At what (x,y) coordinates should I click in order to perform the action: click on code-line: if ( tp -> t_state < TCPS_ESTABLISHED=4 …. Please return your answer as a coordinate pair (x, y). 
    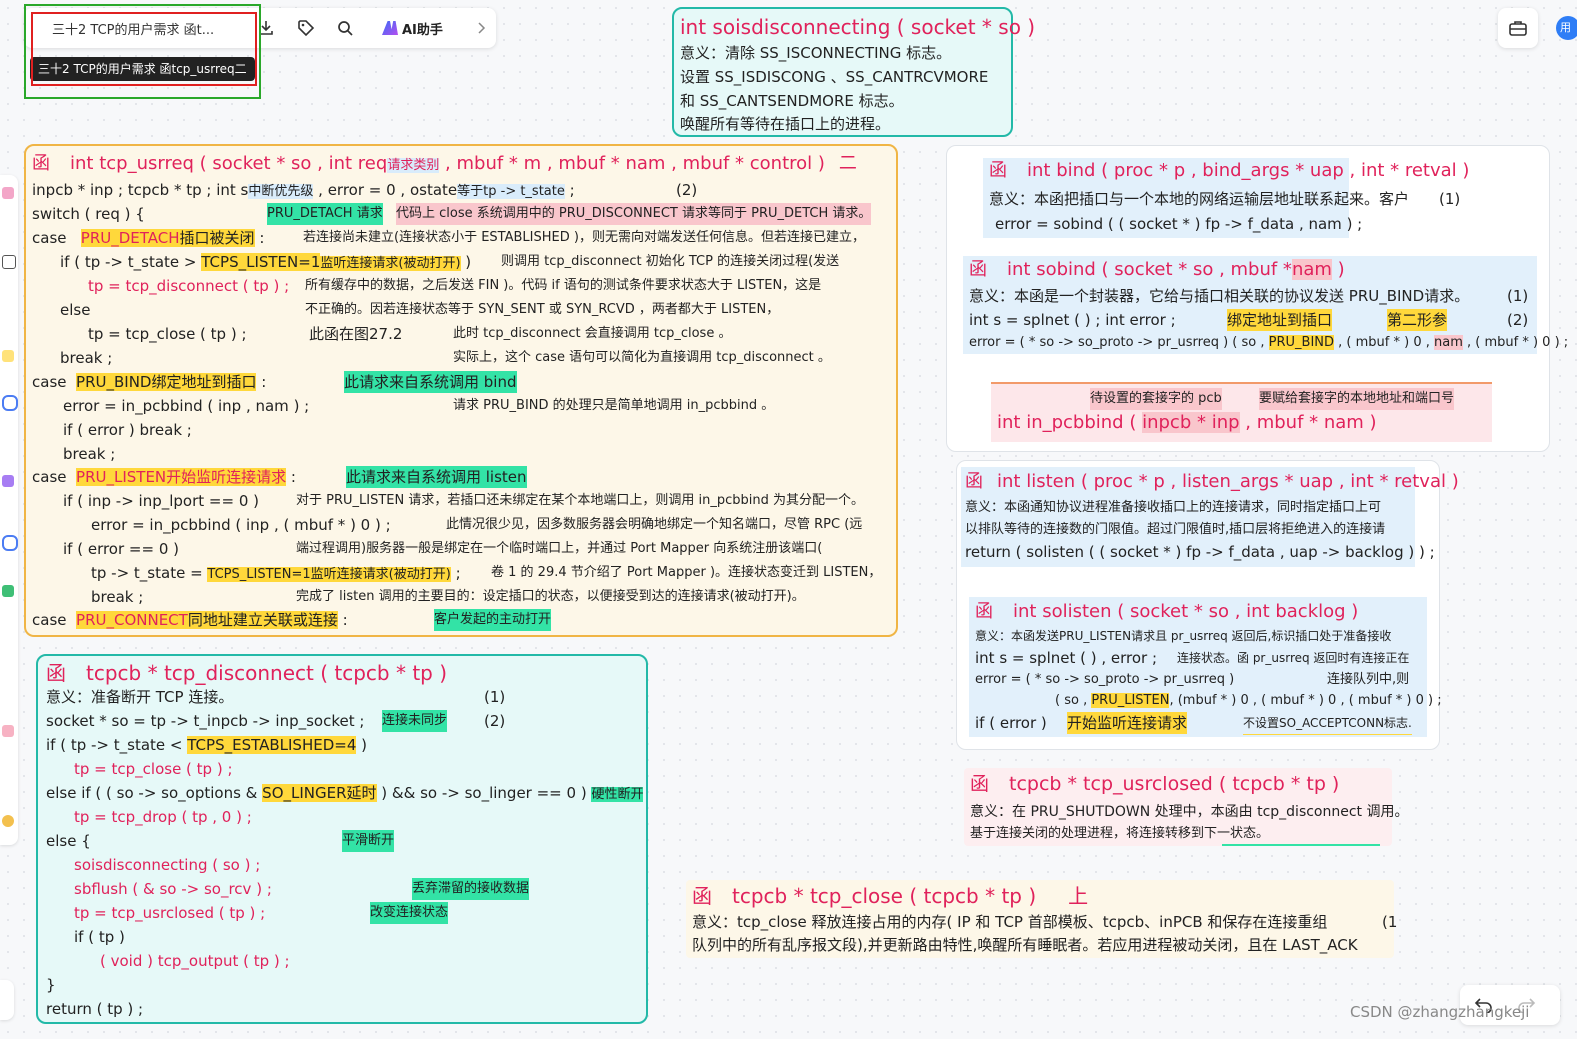
    Looking at the image, I should click on (206, 745).